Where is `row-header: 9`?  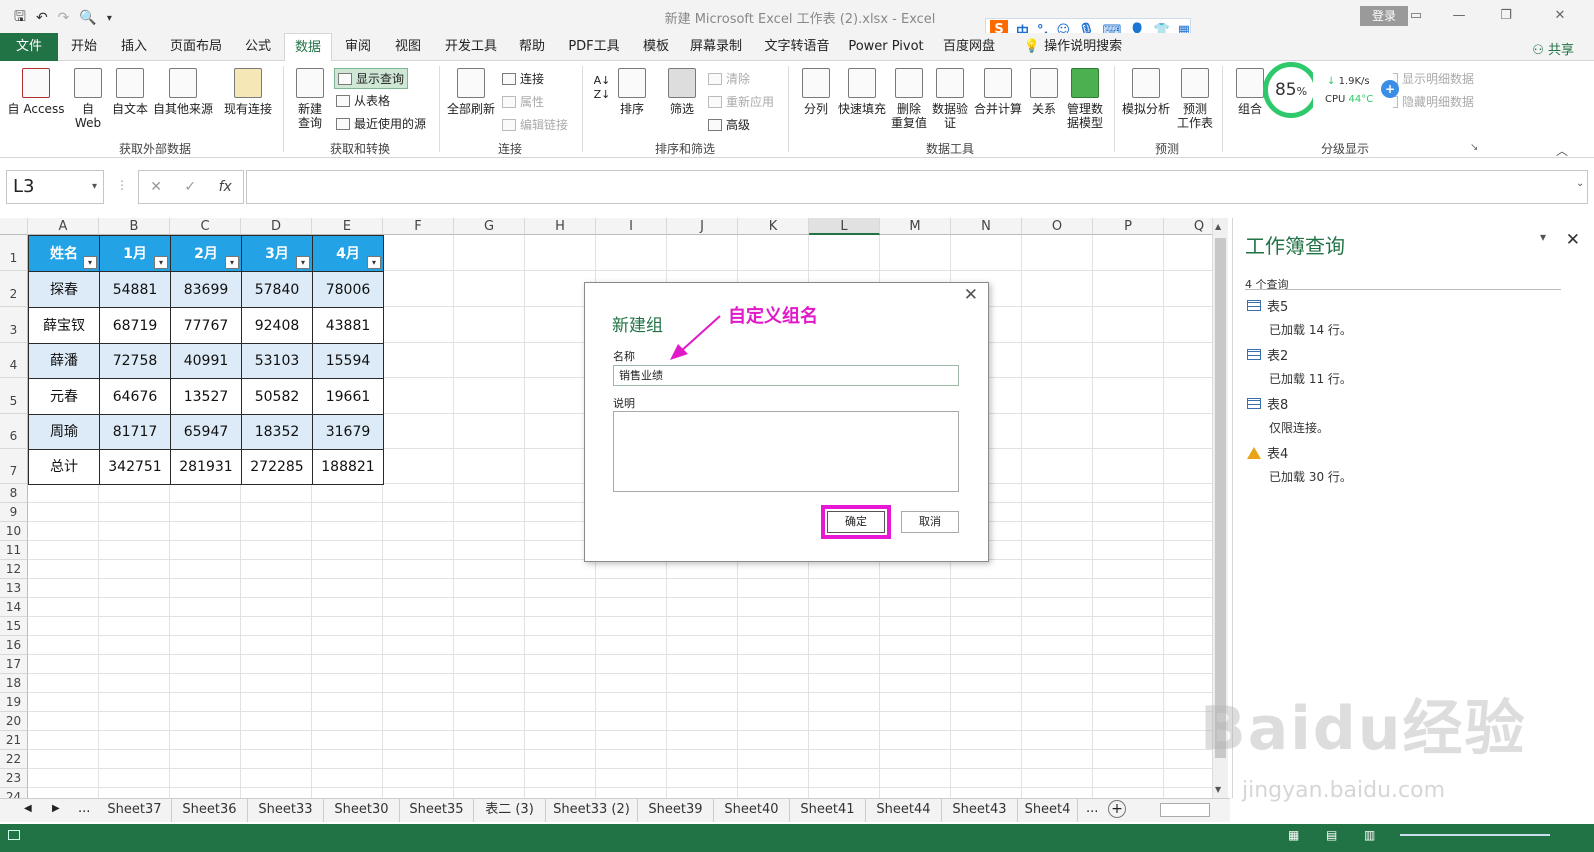 row-header: 9 is located at coordinates (14, 512).